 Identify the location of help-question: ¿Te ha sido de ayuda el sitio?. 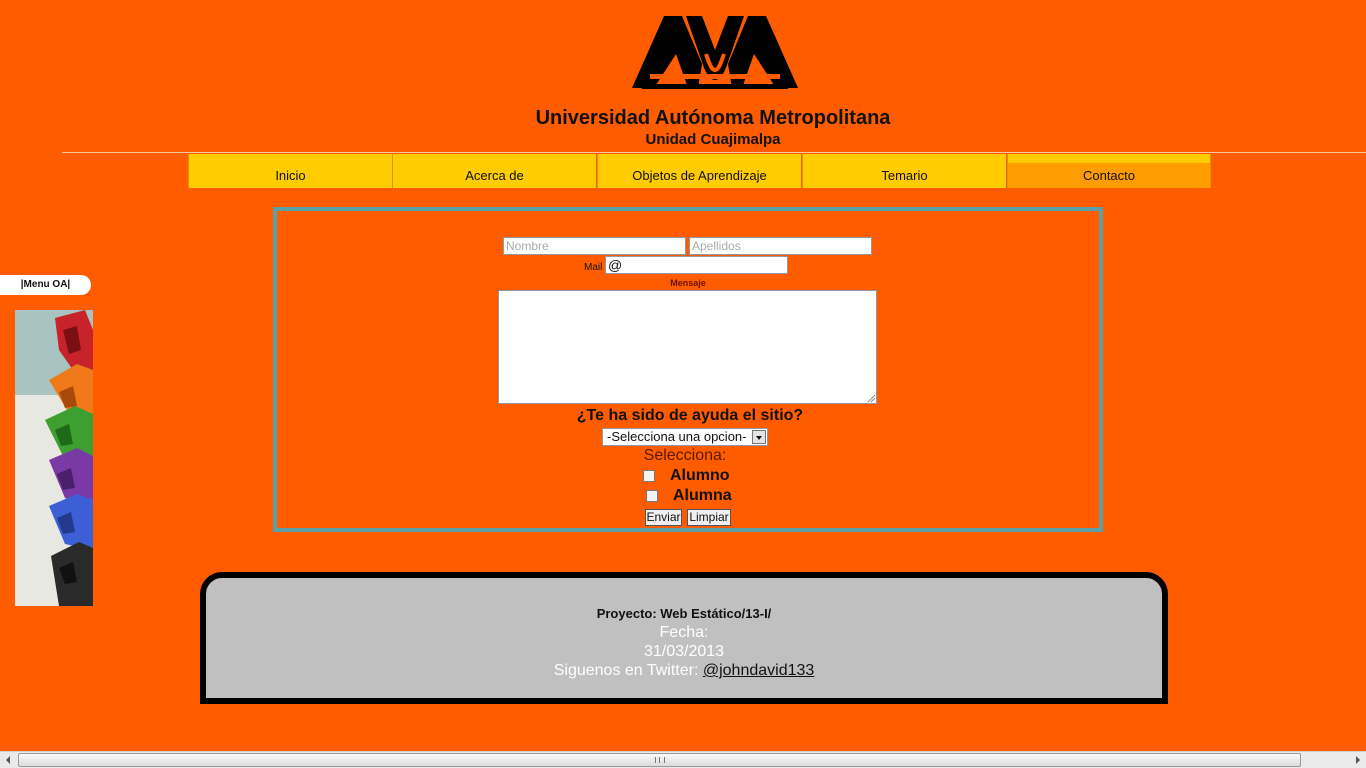
(690, 415).